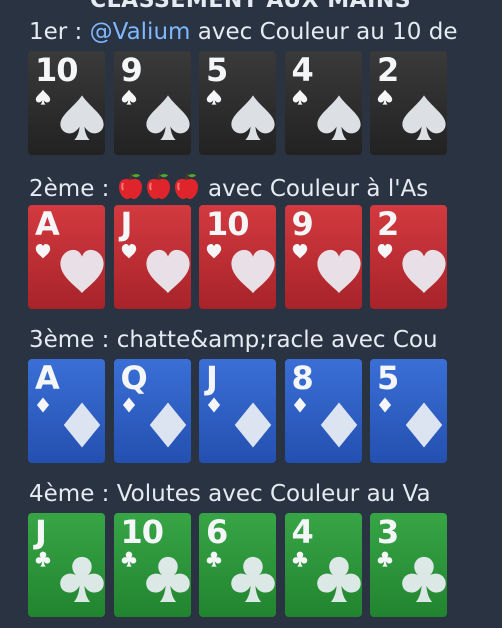 Image resolution: width=502 pixels, height=628 pixels. Describe the element at coordinates (56, 32) in the screenshot. I see `rank-position: 1er :` at that location.